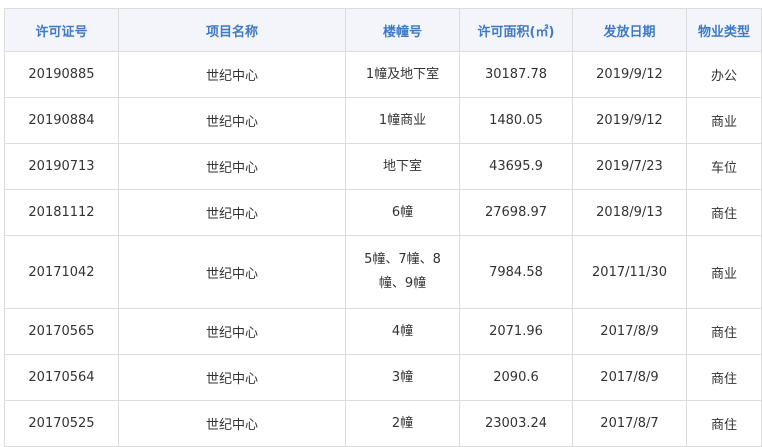 The width and height of the screenshot is (762, 447). I want to click on cell-building: 6幢, so click(402, 212).